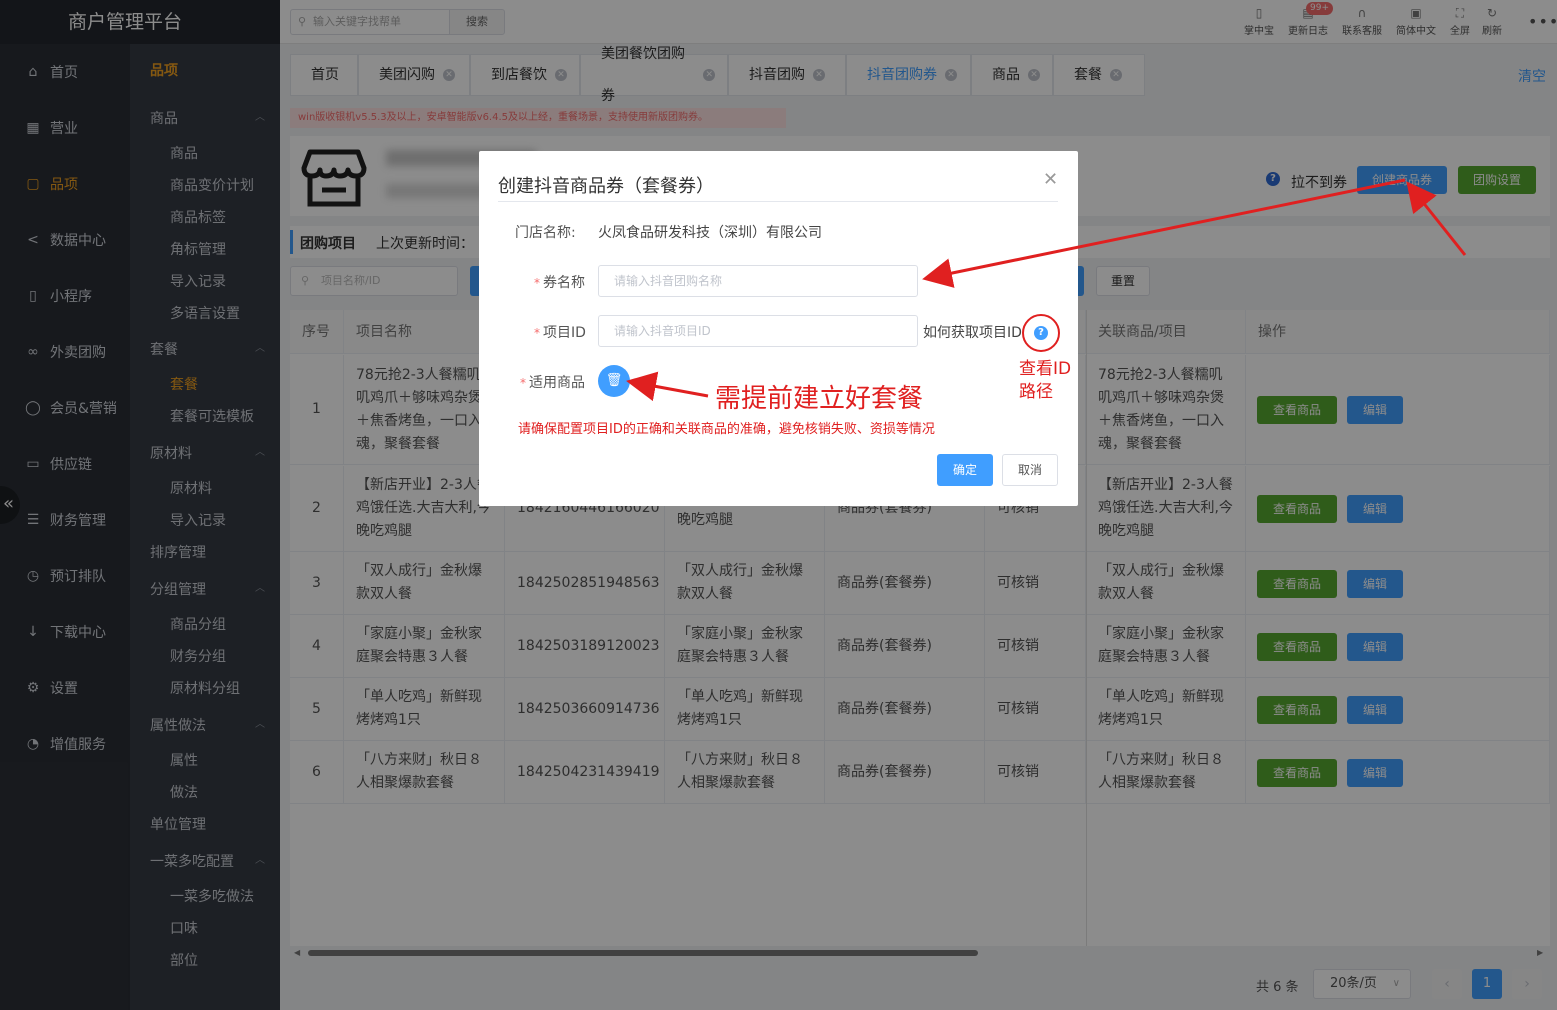 The image size is (1557, 1010). I want to click on applicable-products-label: * 适用商品, so click(552, 383).